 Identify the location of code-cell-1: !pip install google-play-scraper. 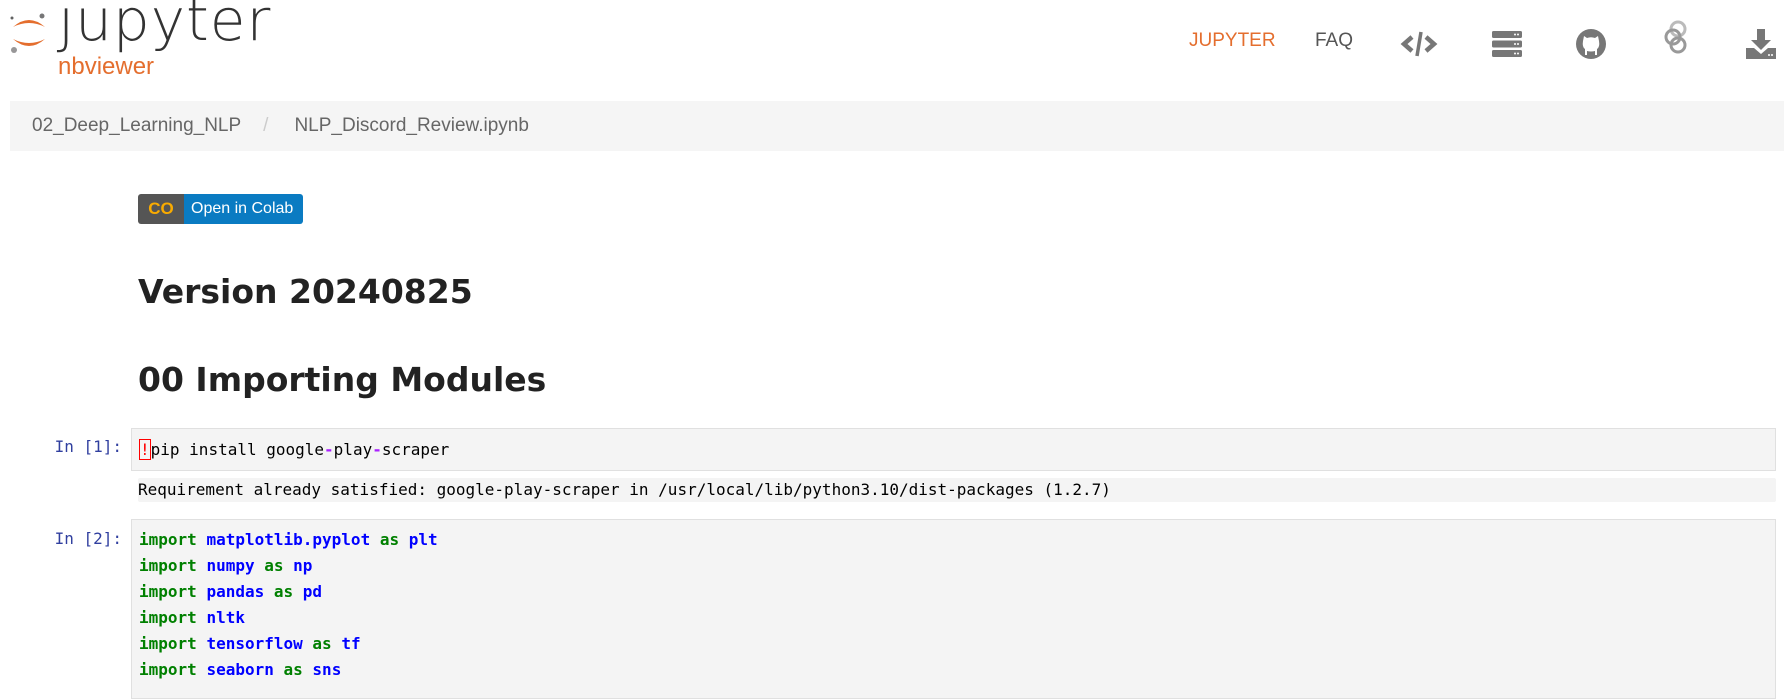
(953, 449).